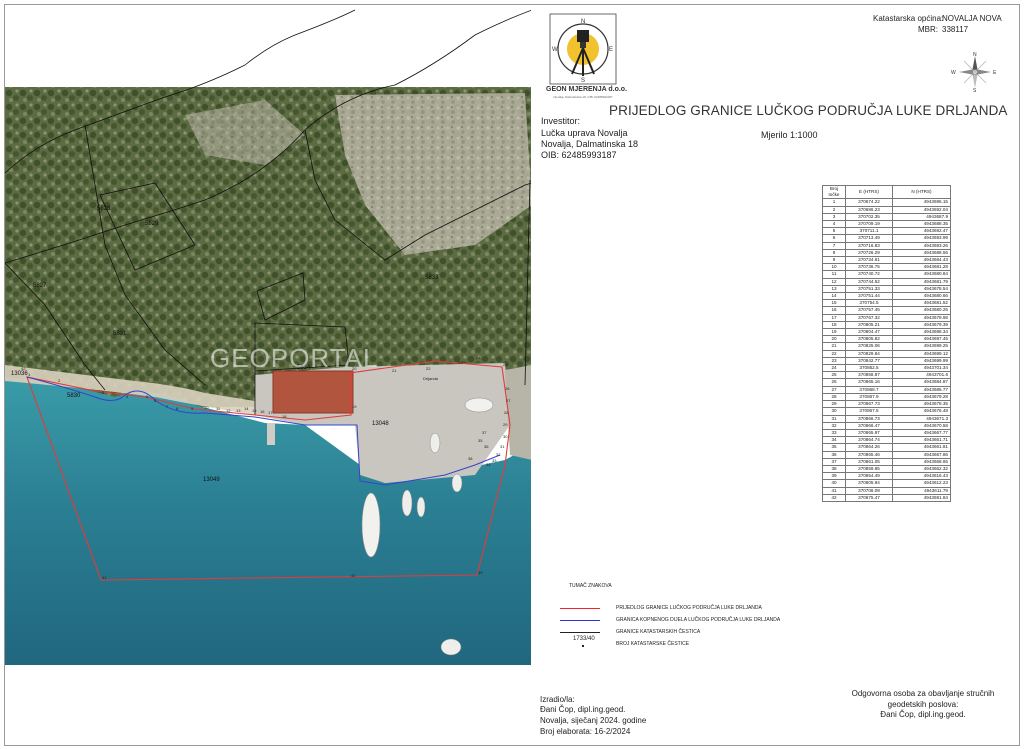 The height and width of the screenshot is (749, 1024). What do you see at coordinates (921, 425) in the screenshot?
I see `table-cell: 4943670.58` at bounding box center [921, 425].